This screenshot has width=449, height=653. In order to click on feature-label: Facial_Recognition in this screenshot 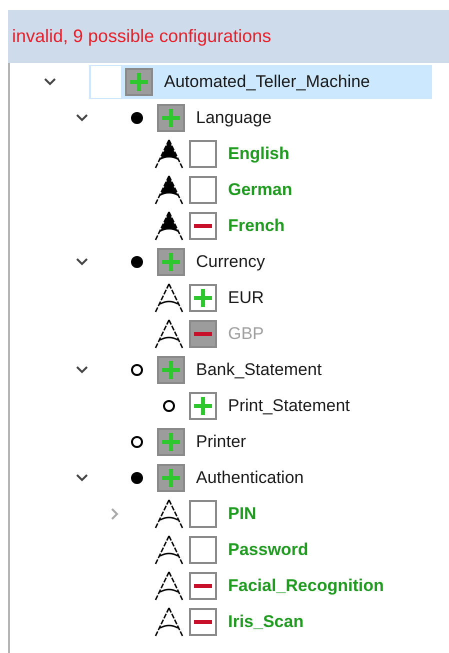, I will do `click(306, 586)`.